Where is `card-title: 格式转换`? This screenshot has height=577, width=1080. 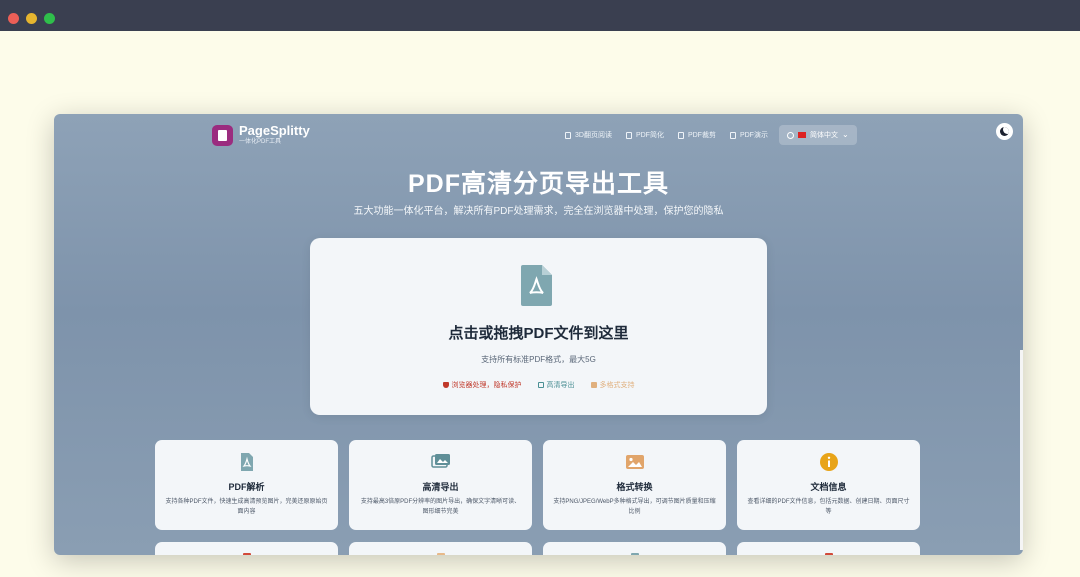
card-title: 格式转换 is located at coordinates (634, 487).